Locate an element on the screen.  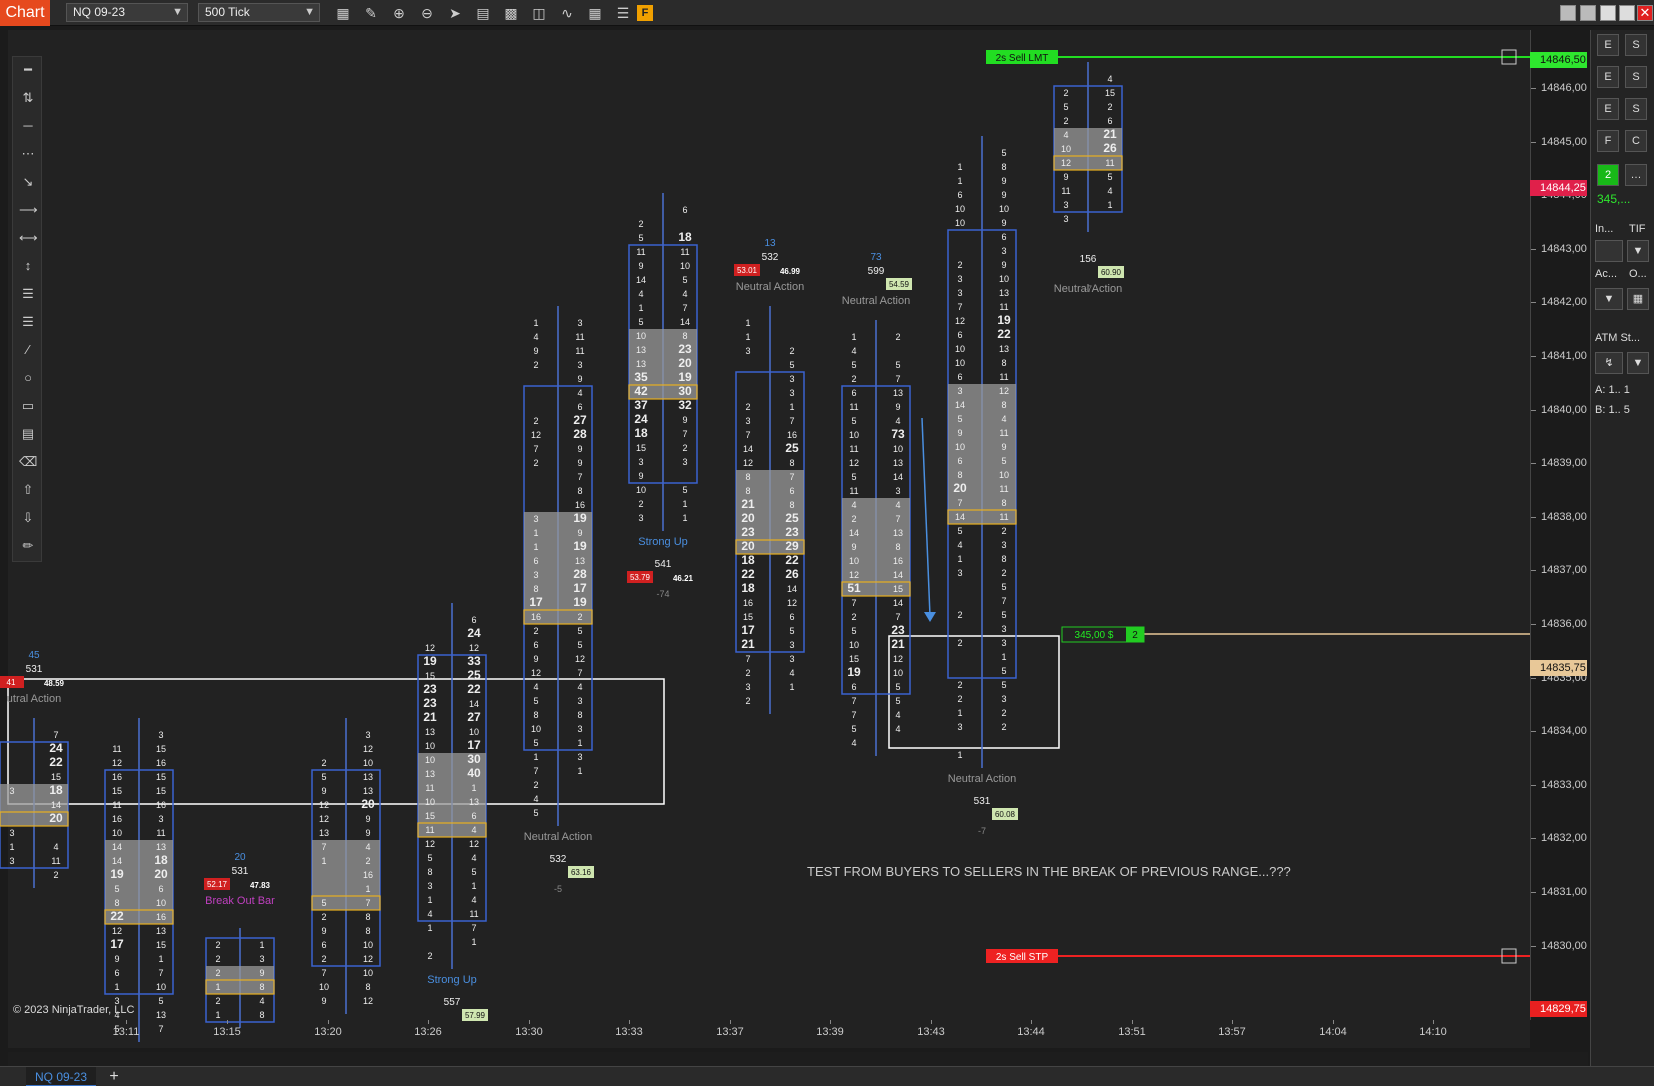
close-icon: ✕ is located at coordinates (1645, 13).